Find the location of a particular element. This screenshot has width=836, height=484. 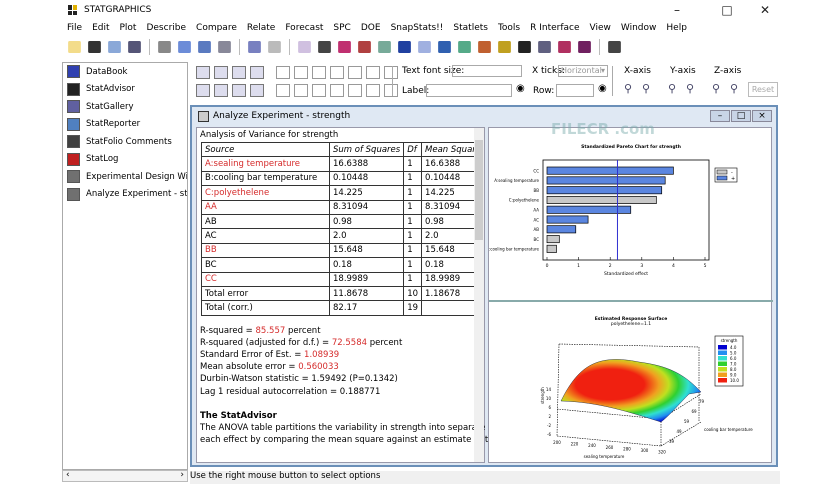

binoculars-icon: ◉ is located at coordinates (520, 88).